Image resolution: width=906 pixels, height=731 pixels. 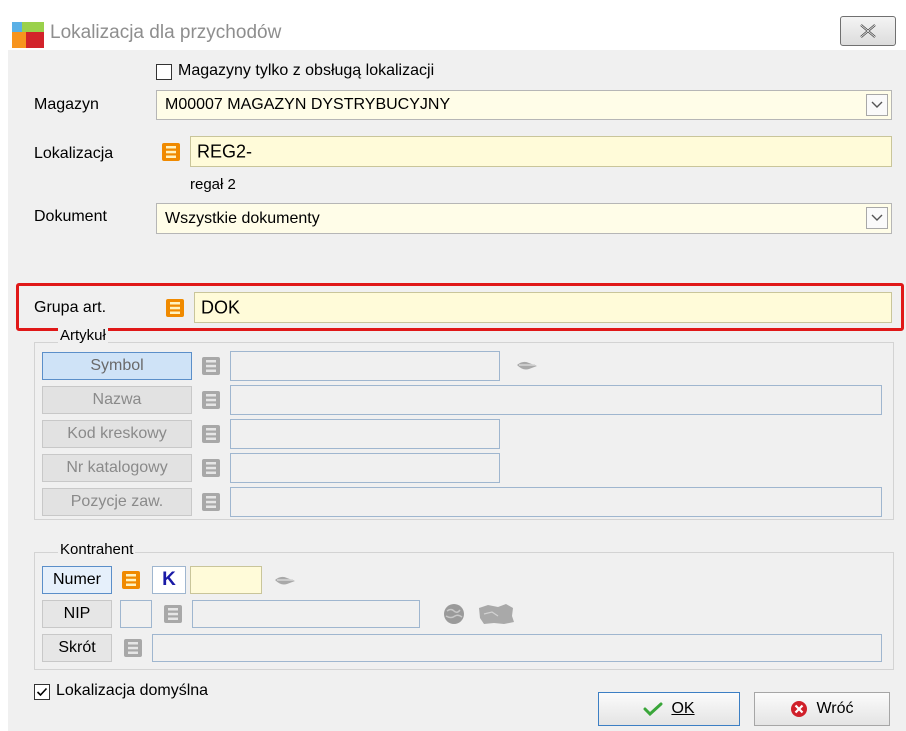 I want to click on skrot-list-button, so click(x=133, y=648).